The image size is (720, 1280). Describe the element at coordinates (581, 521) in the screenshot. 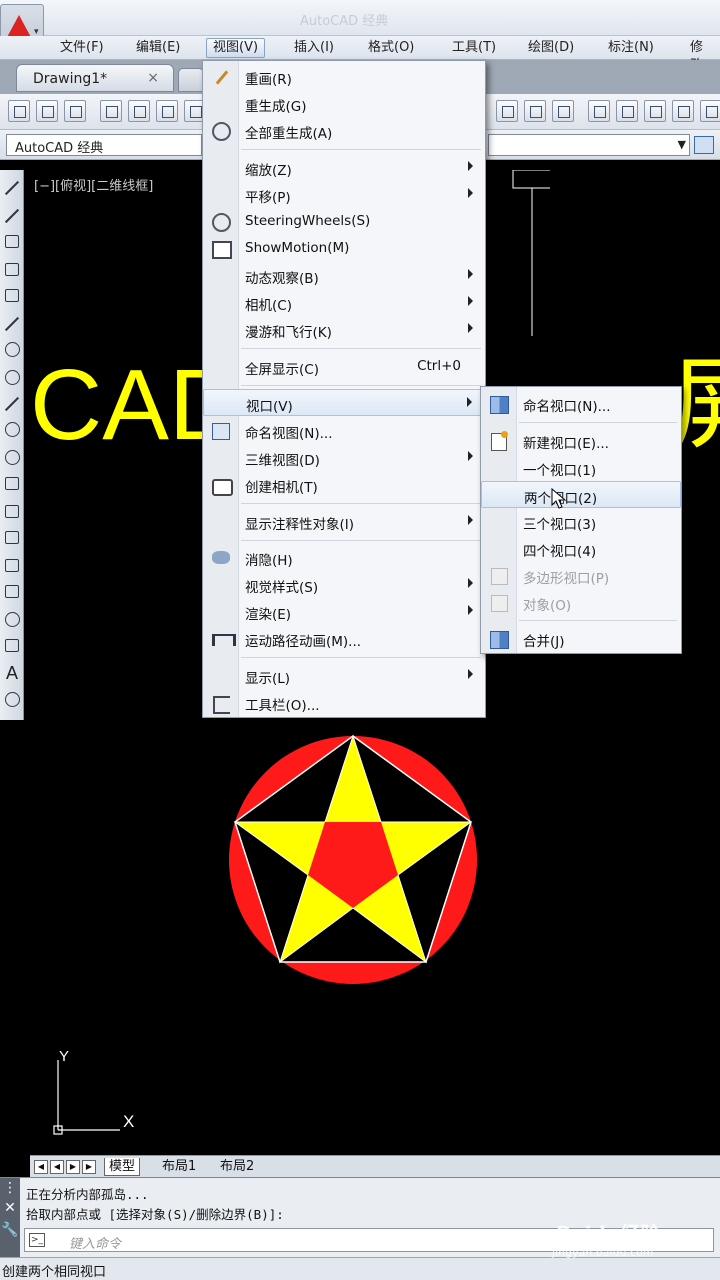

I see `menu-item-three-viewports: 三个视口(3)` at that location.